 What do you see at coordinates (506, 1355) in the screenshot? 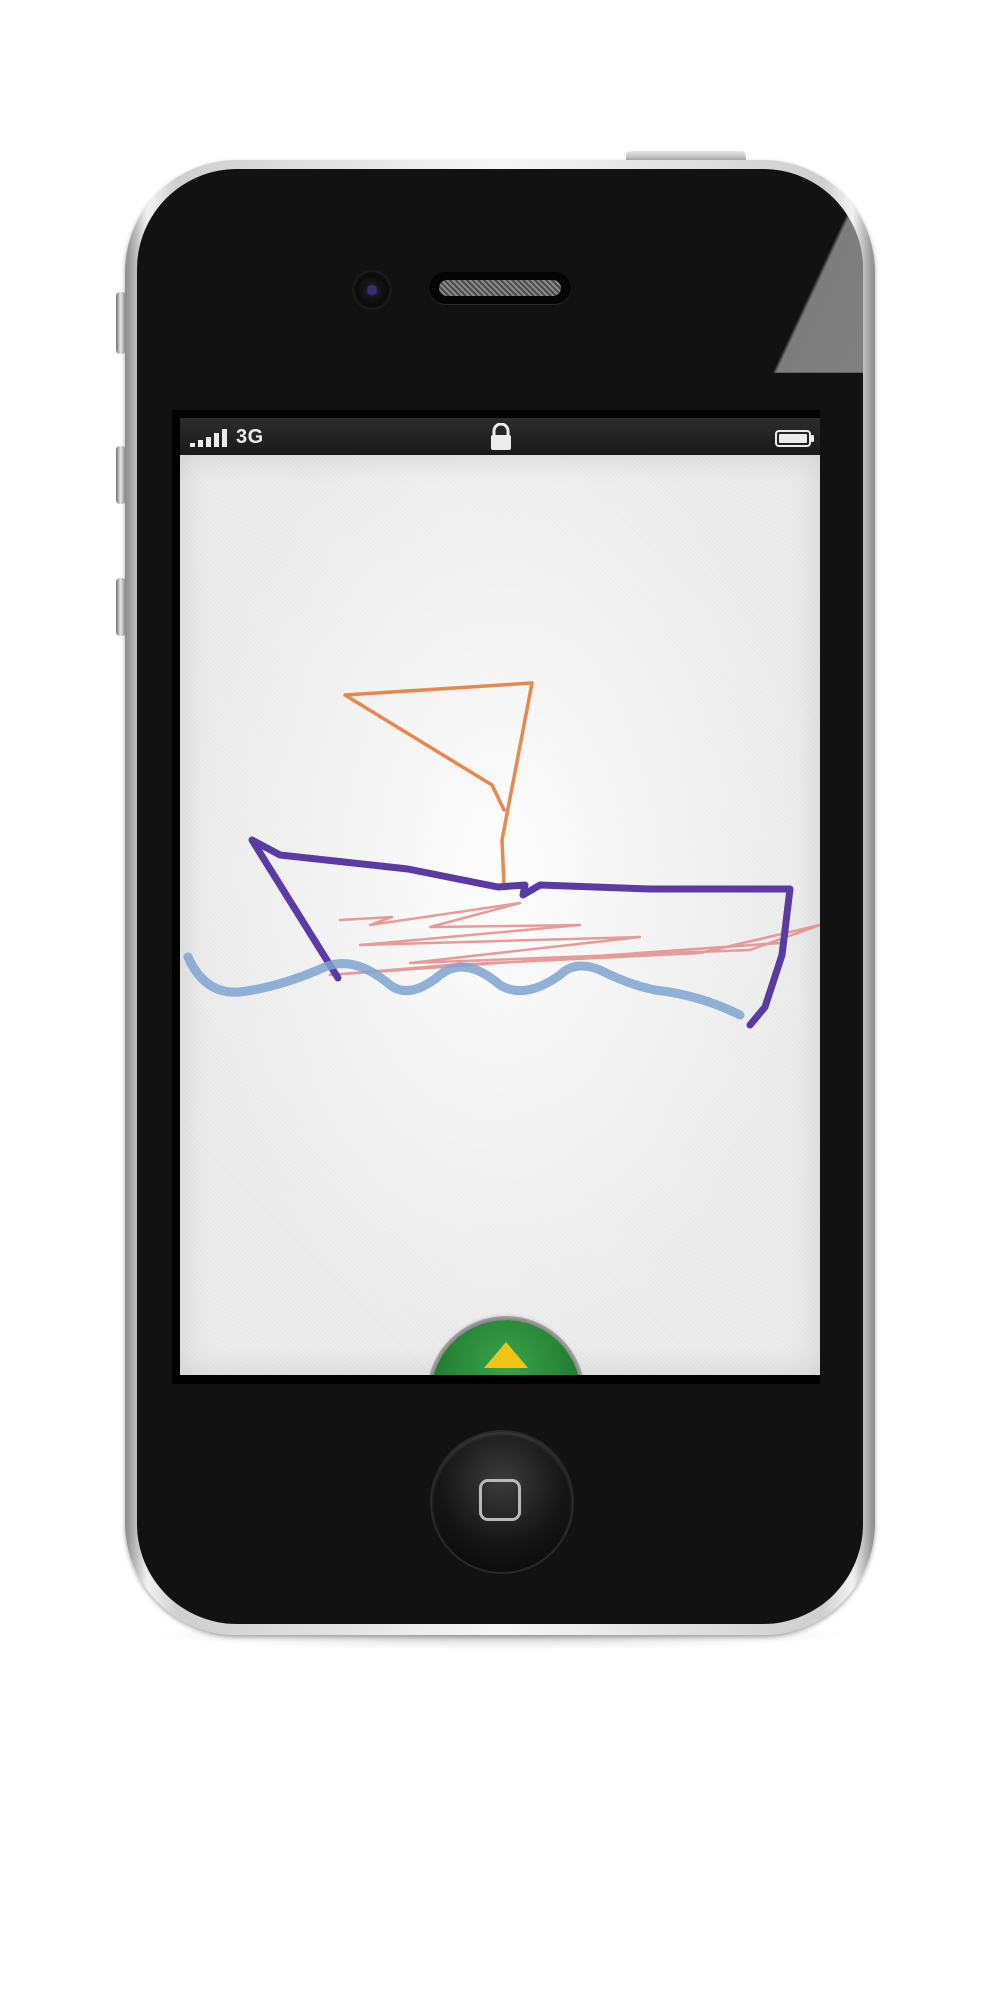
I see `up-arrow-icon` at bounding box center [506, 1355].